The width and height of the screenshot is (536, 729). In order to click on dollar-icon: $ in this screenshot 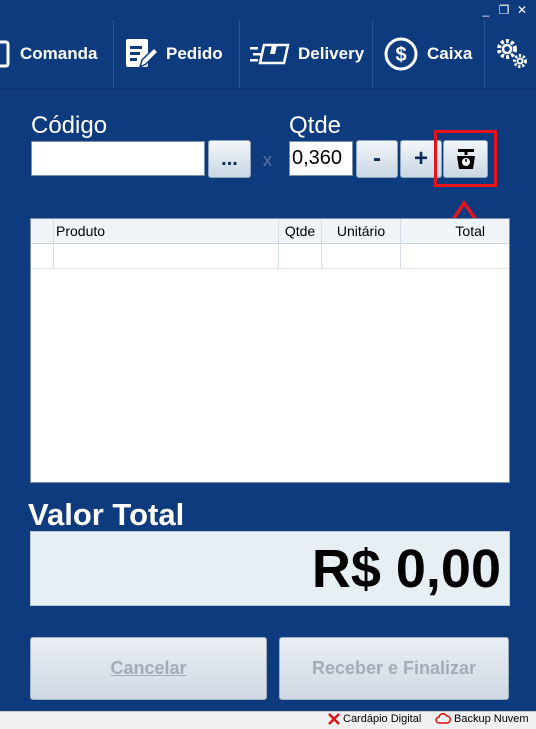, I will do `click(401, 54)`.